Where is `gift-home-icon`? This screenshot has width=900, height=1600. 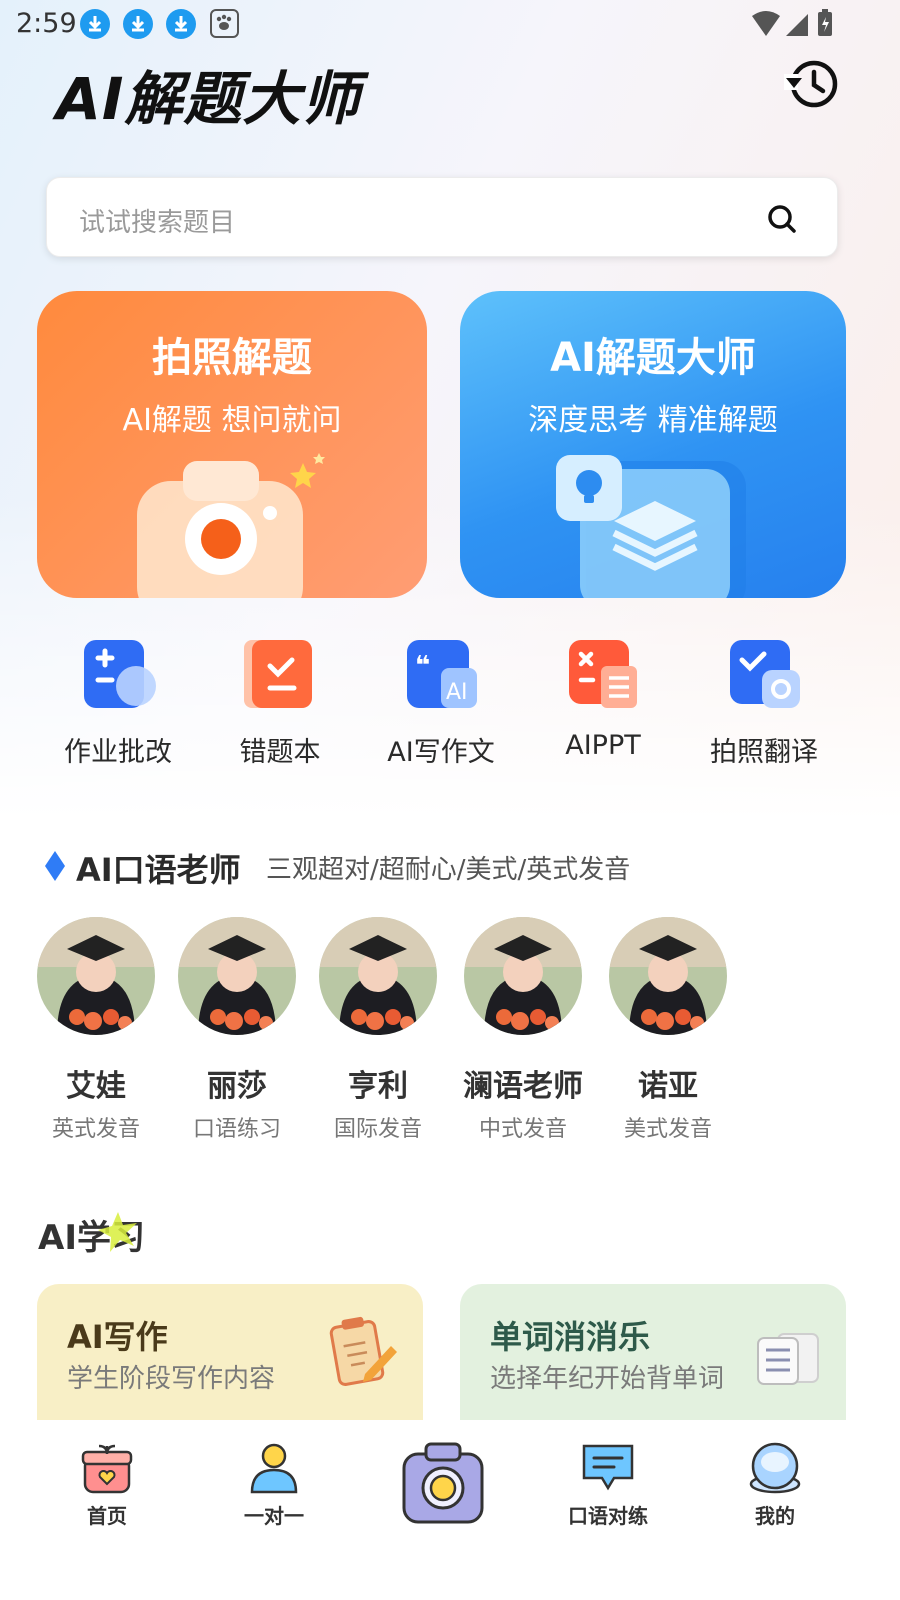
gift-home-icon is located at coordinates (107, 1469).